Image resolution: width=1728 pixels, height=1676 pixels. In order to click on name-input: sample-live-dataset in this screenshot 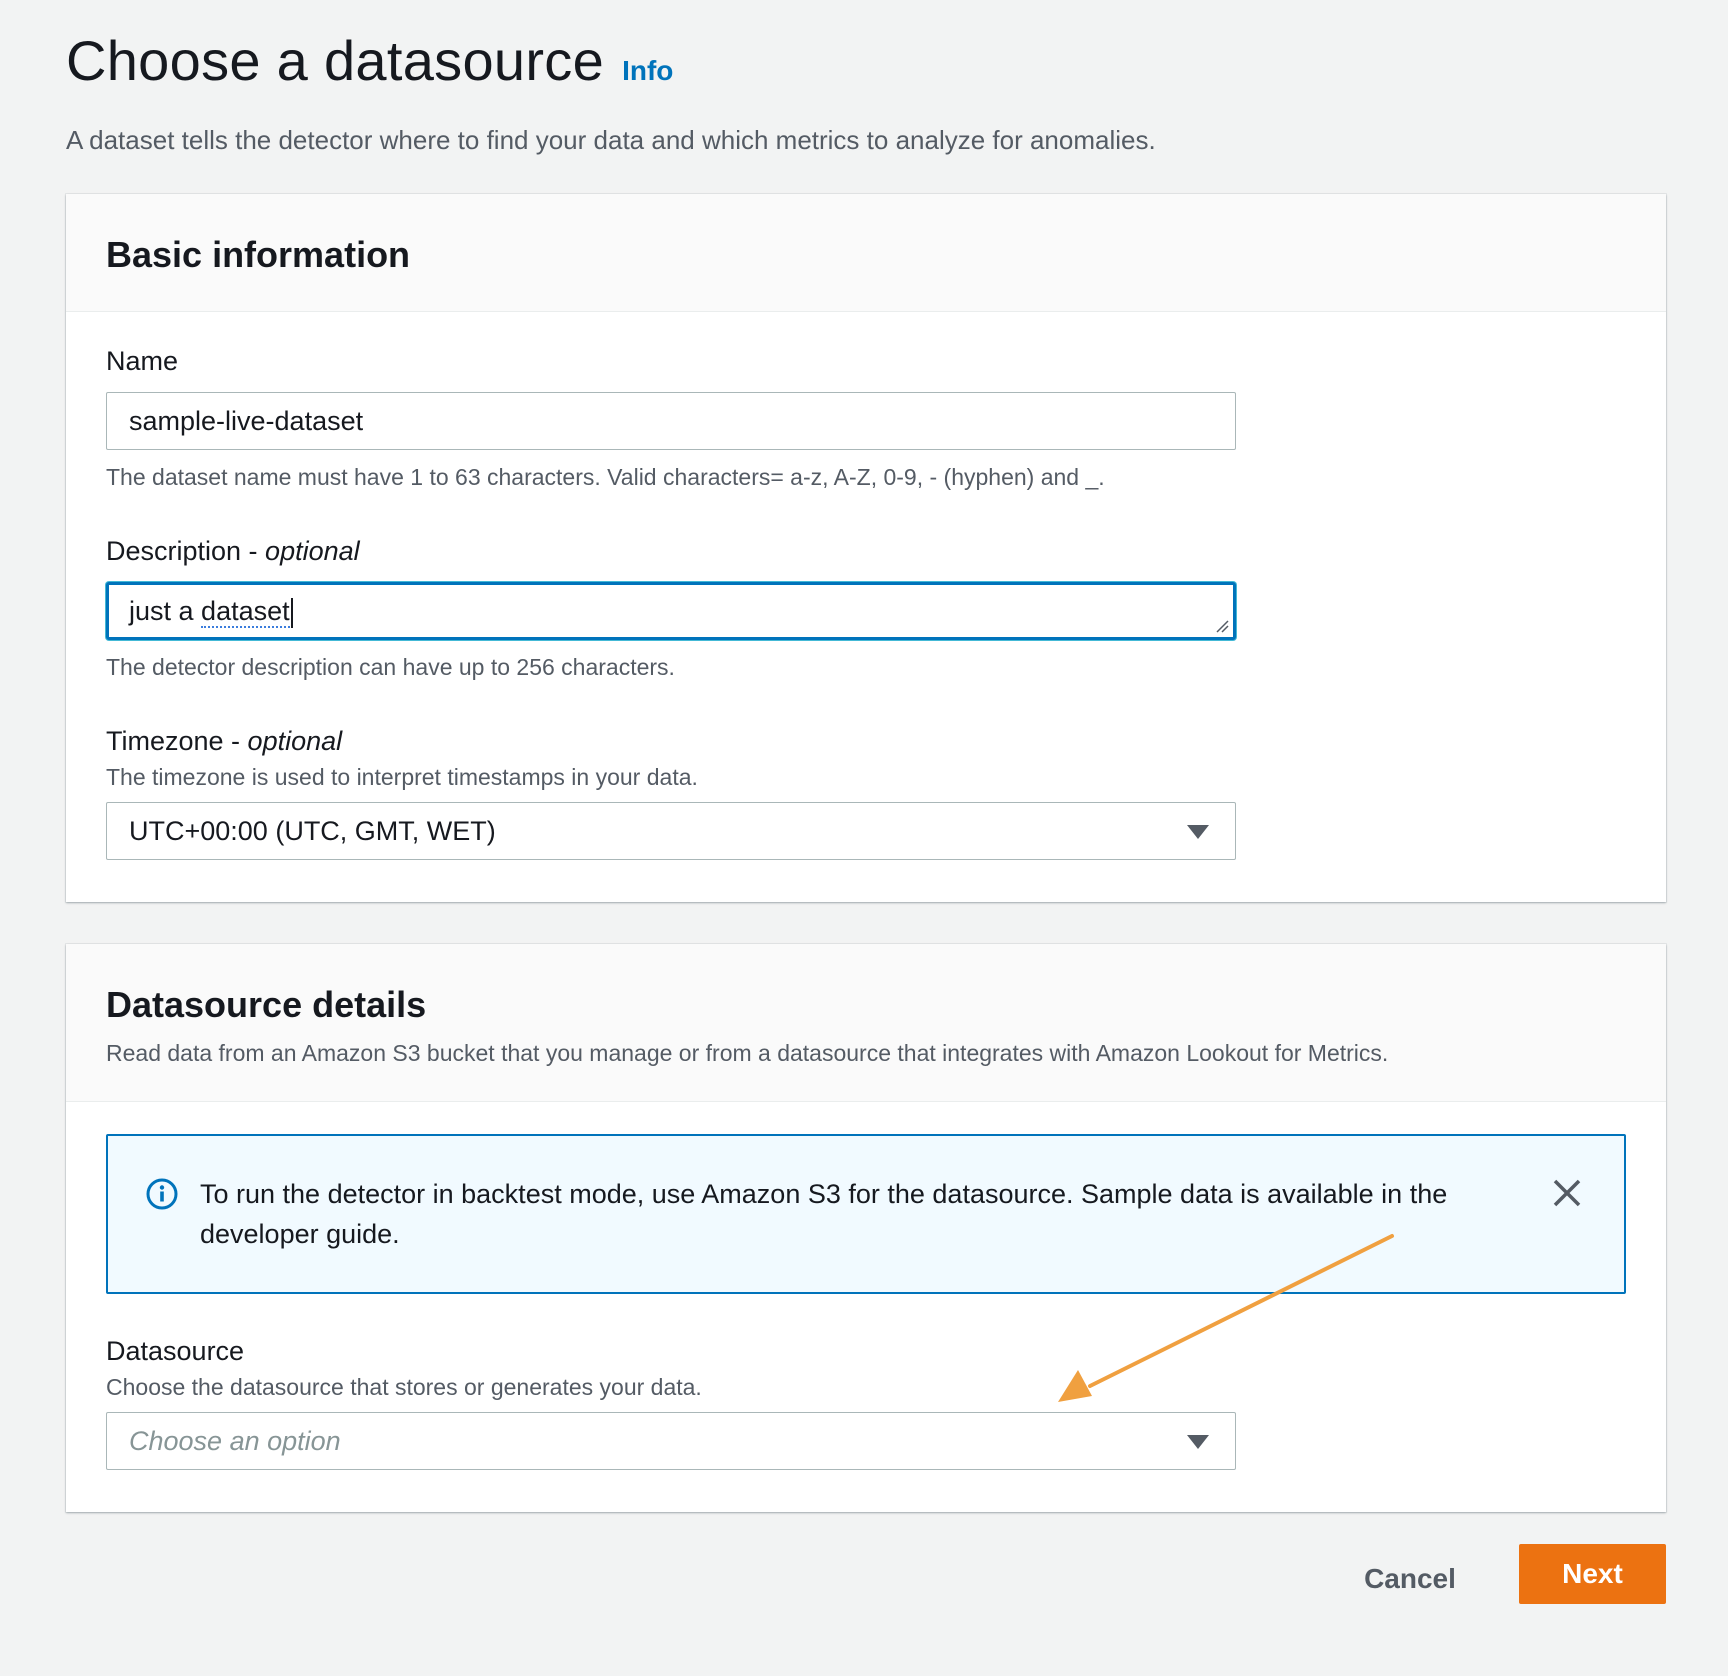, I will do `click(671, 421)`.